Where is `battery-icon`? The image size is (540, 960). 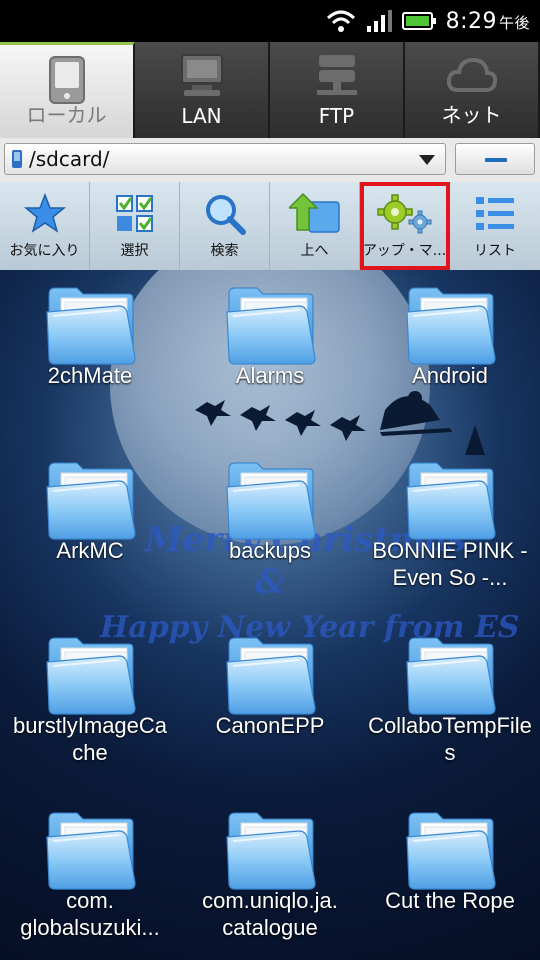 battery-icon is located at coordinates (418, 21).